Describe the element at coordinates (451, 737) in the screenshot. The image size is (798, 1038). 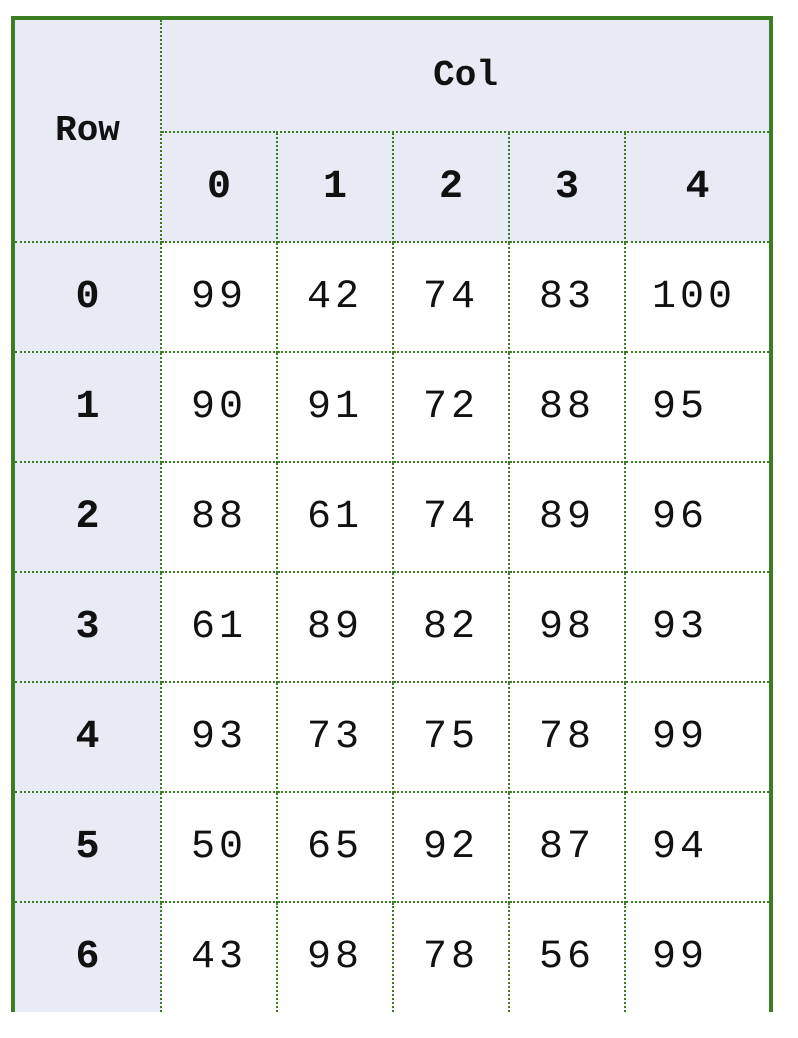
I see `table-cell: 75` at that location.